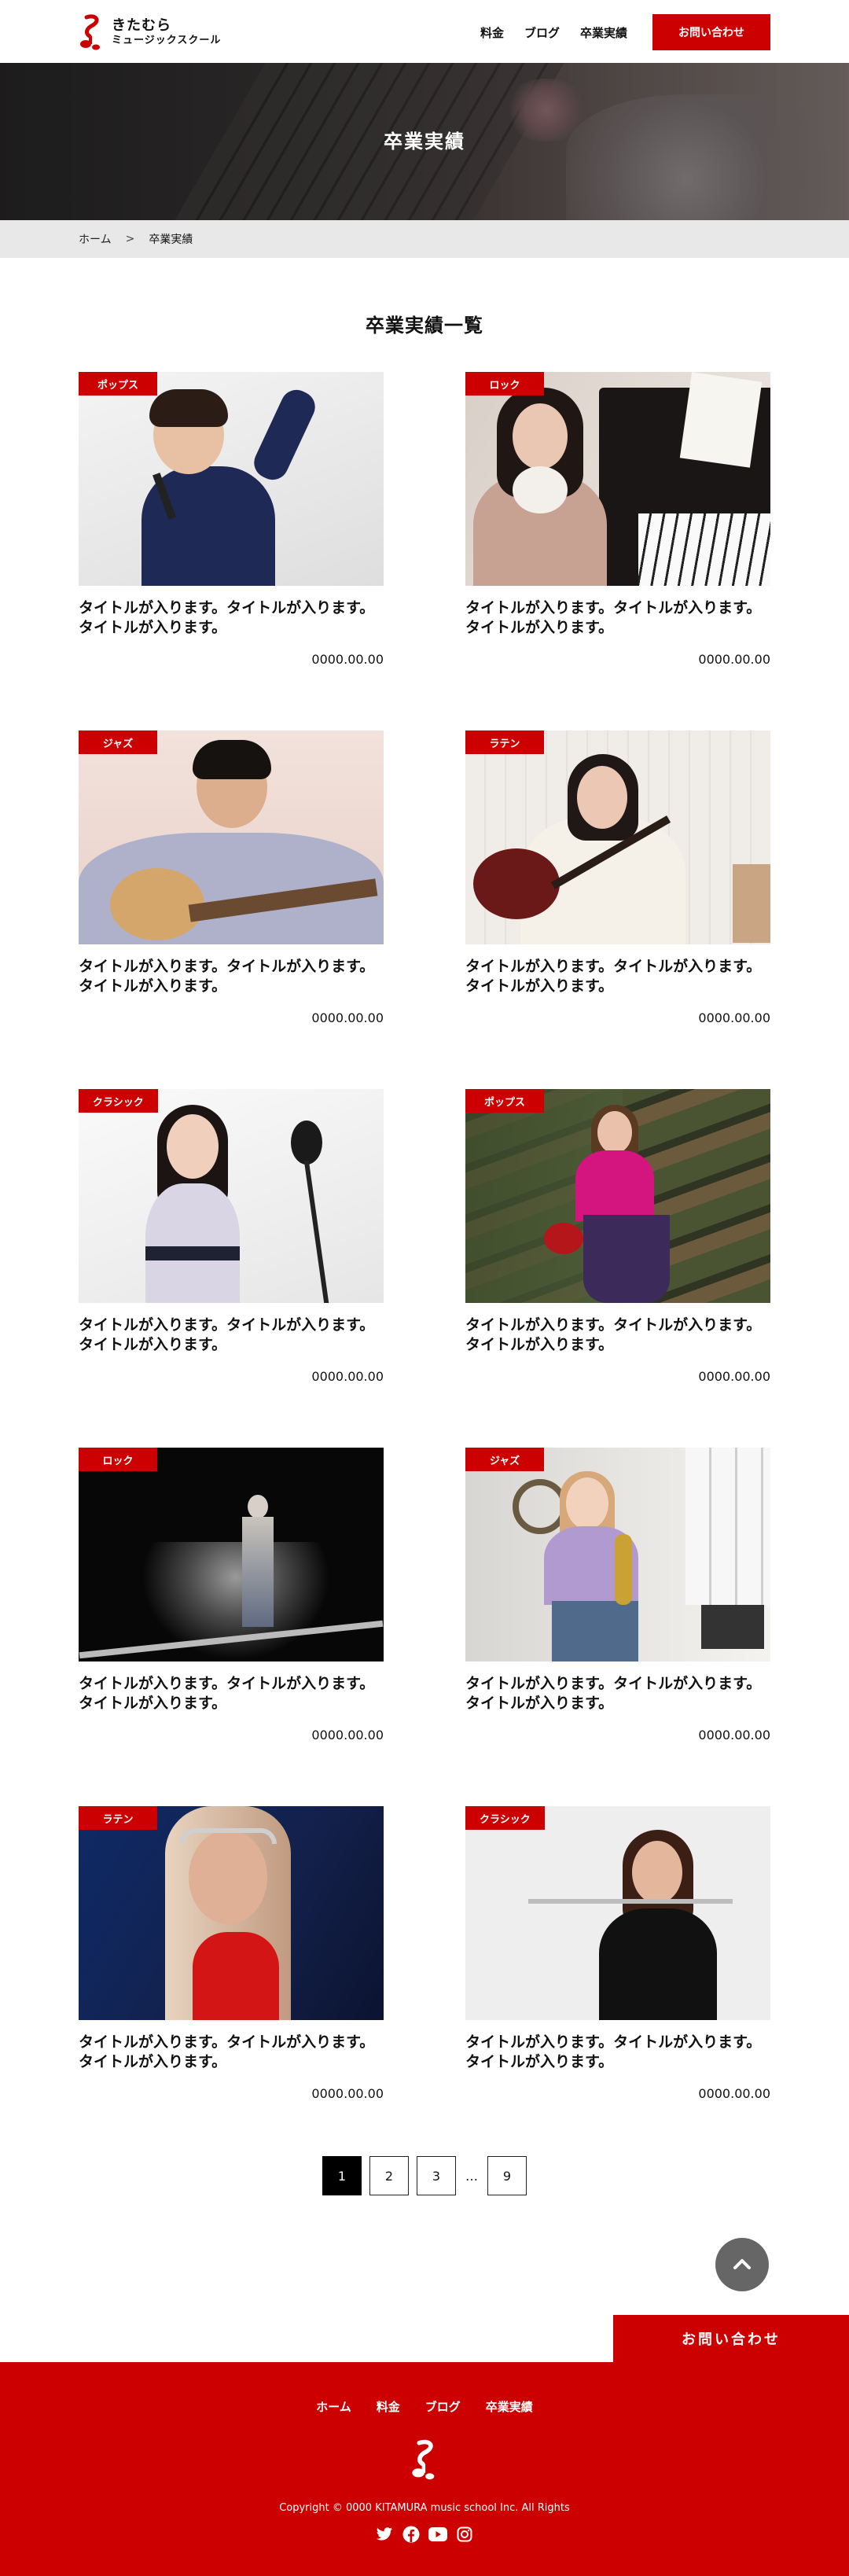 The width and height of the screenshot is (849, 2576). I want to click on social-links, so click(424, 2535).